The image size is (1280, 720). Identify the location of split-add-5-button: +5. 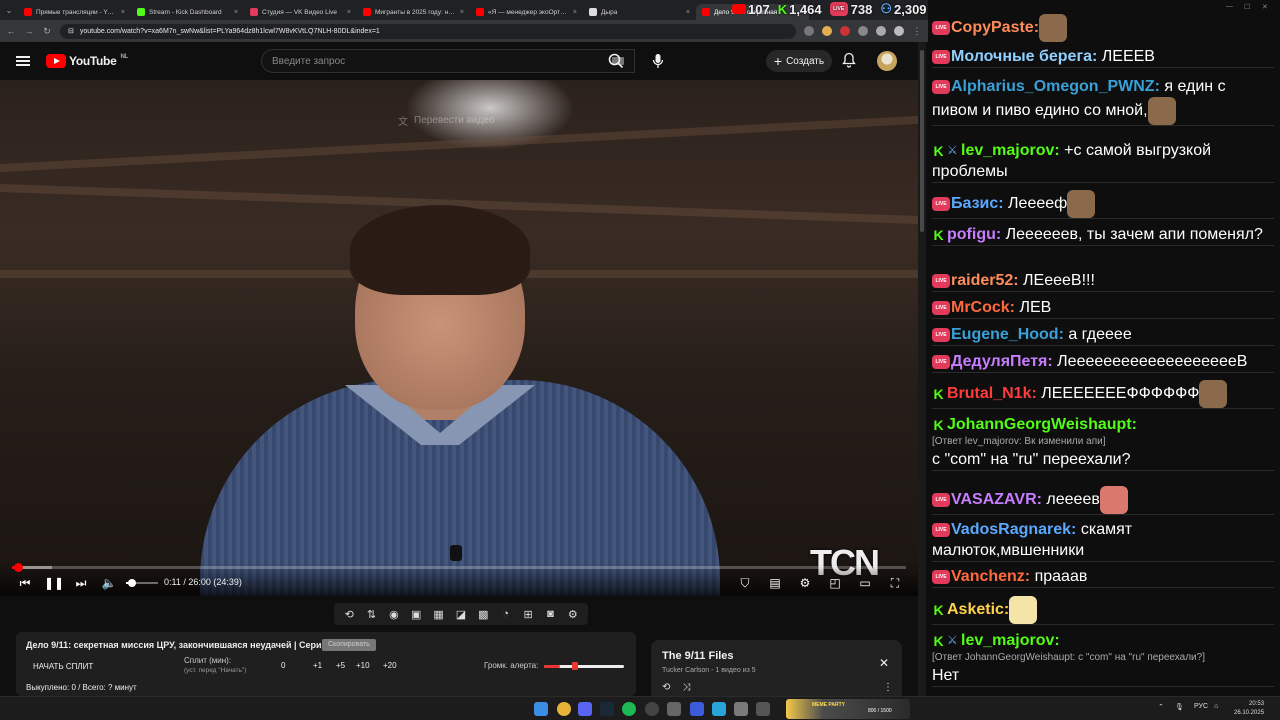
(340, 665).